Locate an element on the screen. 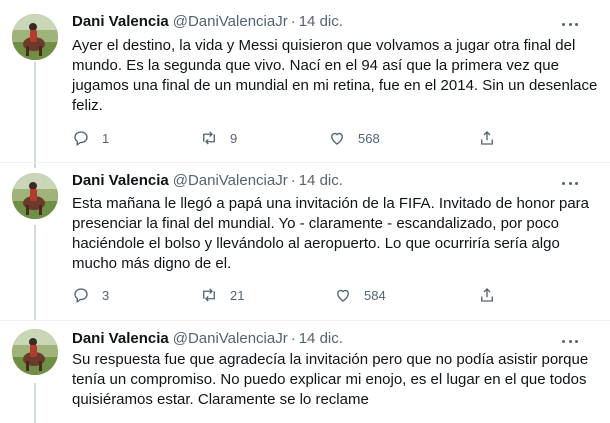  reply-count: 3 is located at coordinates (106, 295).